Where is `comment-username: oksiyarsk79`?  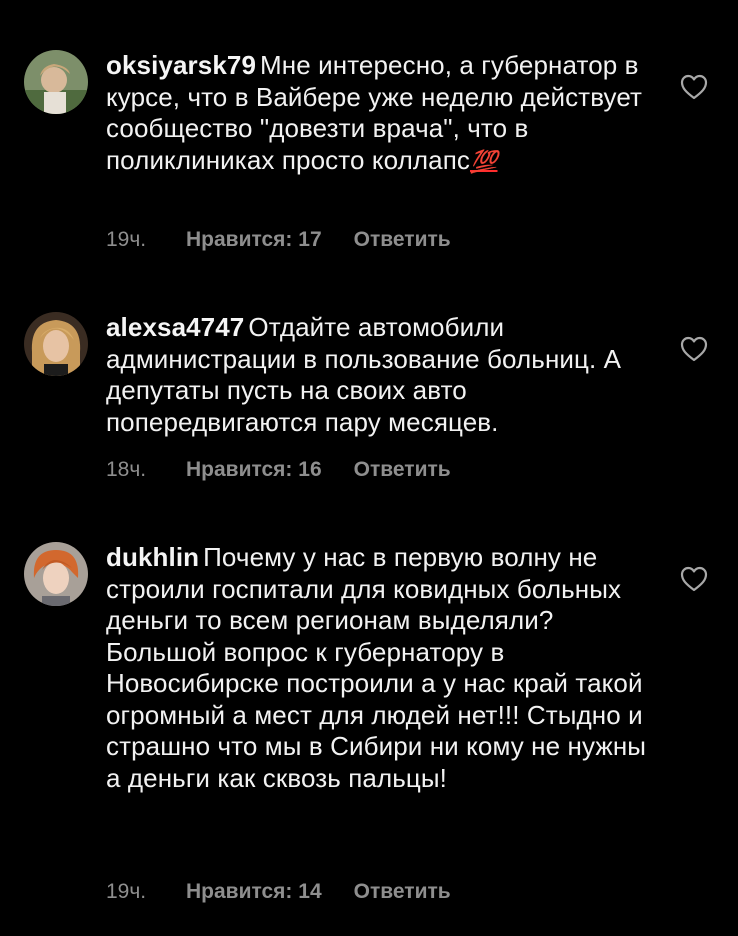
comment-username: oksiyarsk79 is located at coordinates (181, 65).